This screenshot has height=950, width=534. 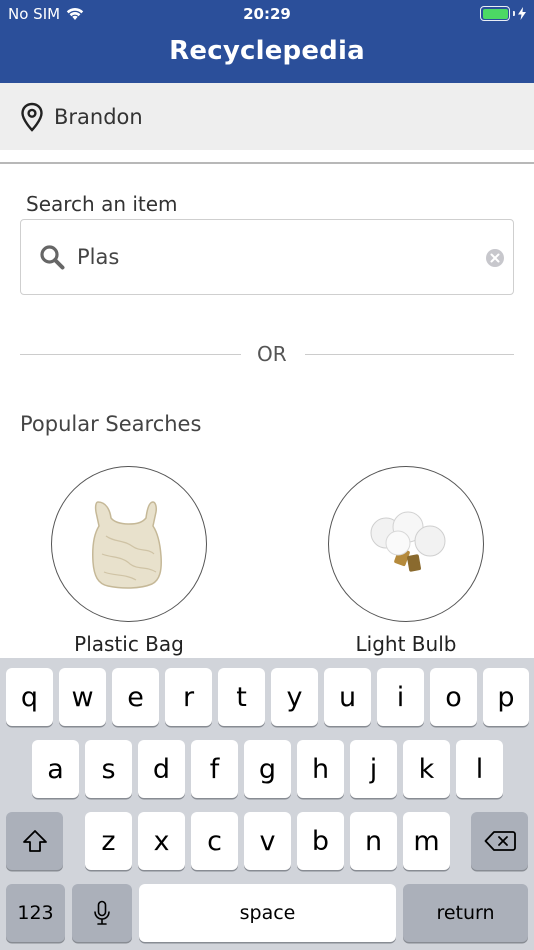 I want to click on search-value: Plas, so click(x=98, y=257).